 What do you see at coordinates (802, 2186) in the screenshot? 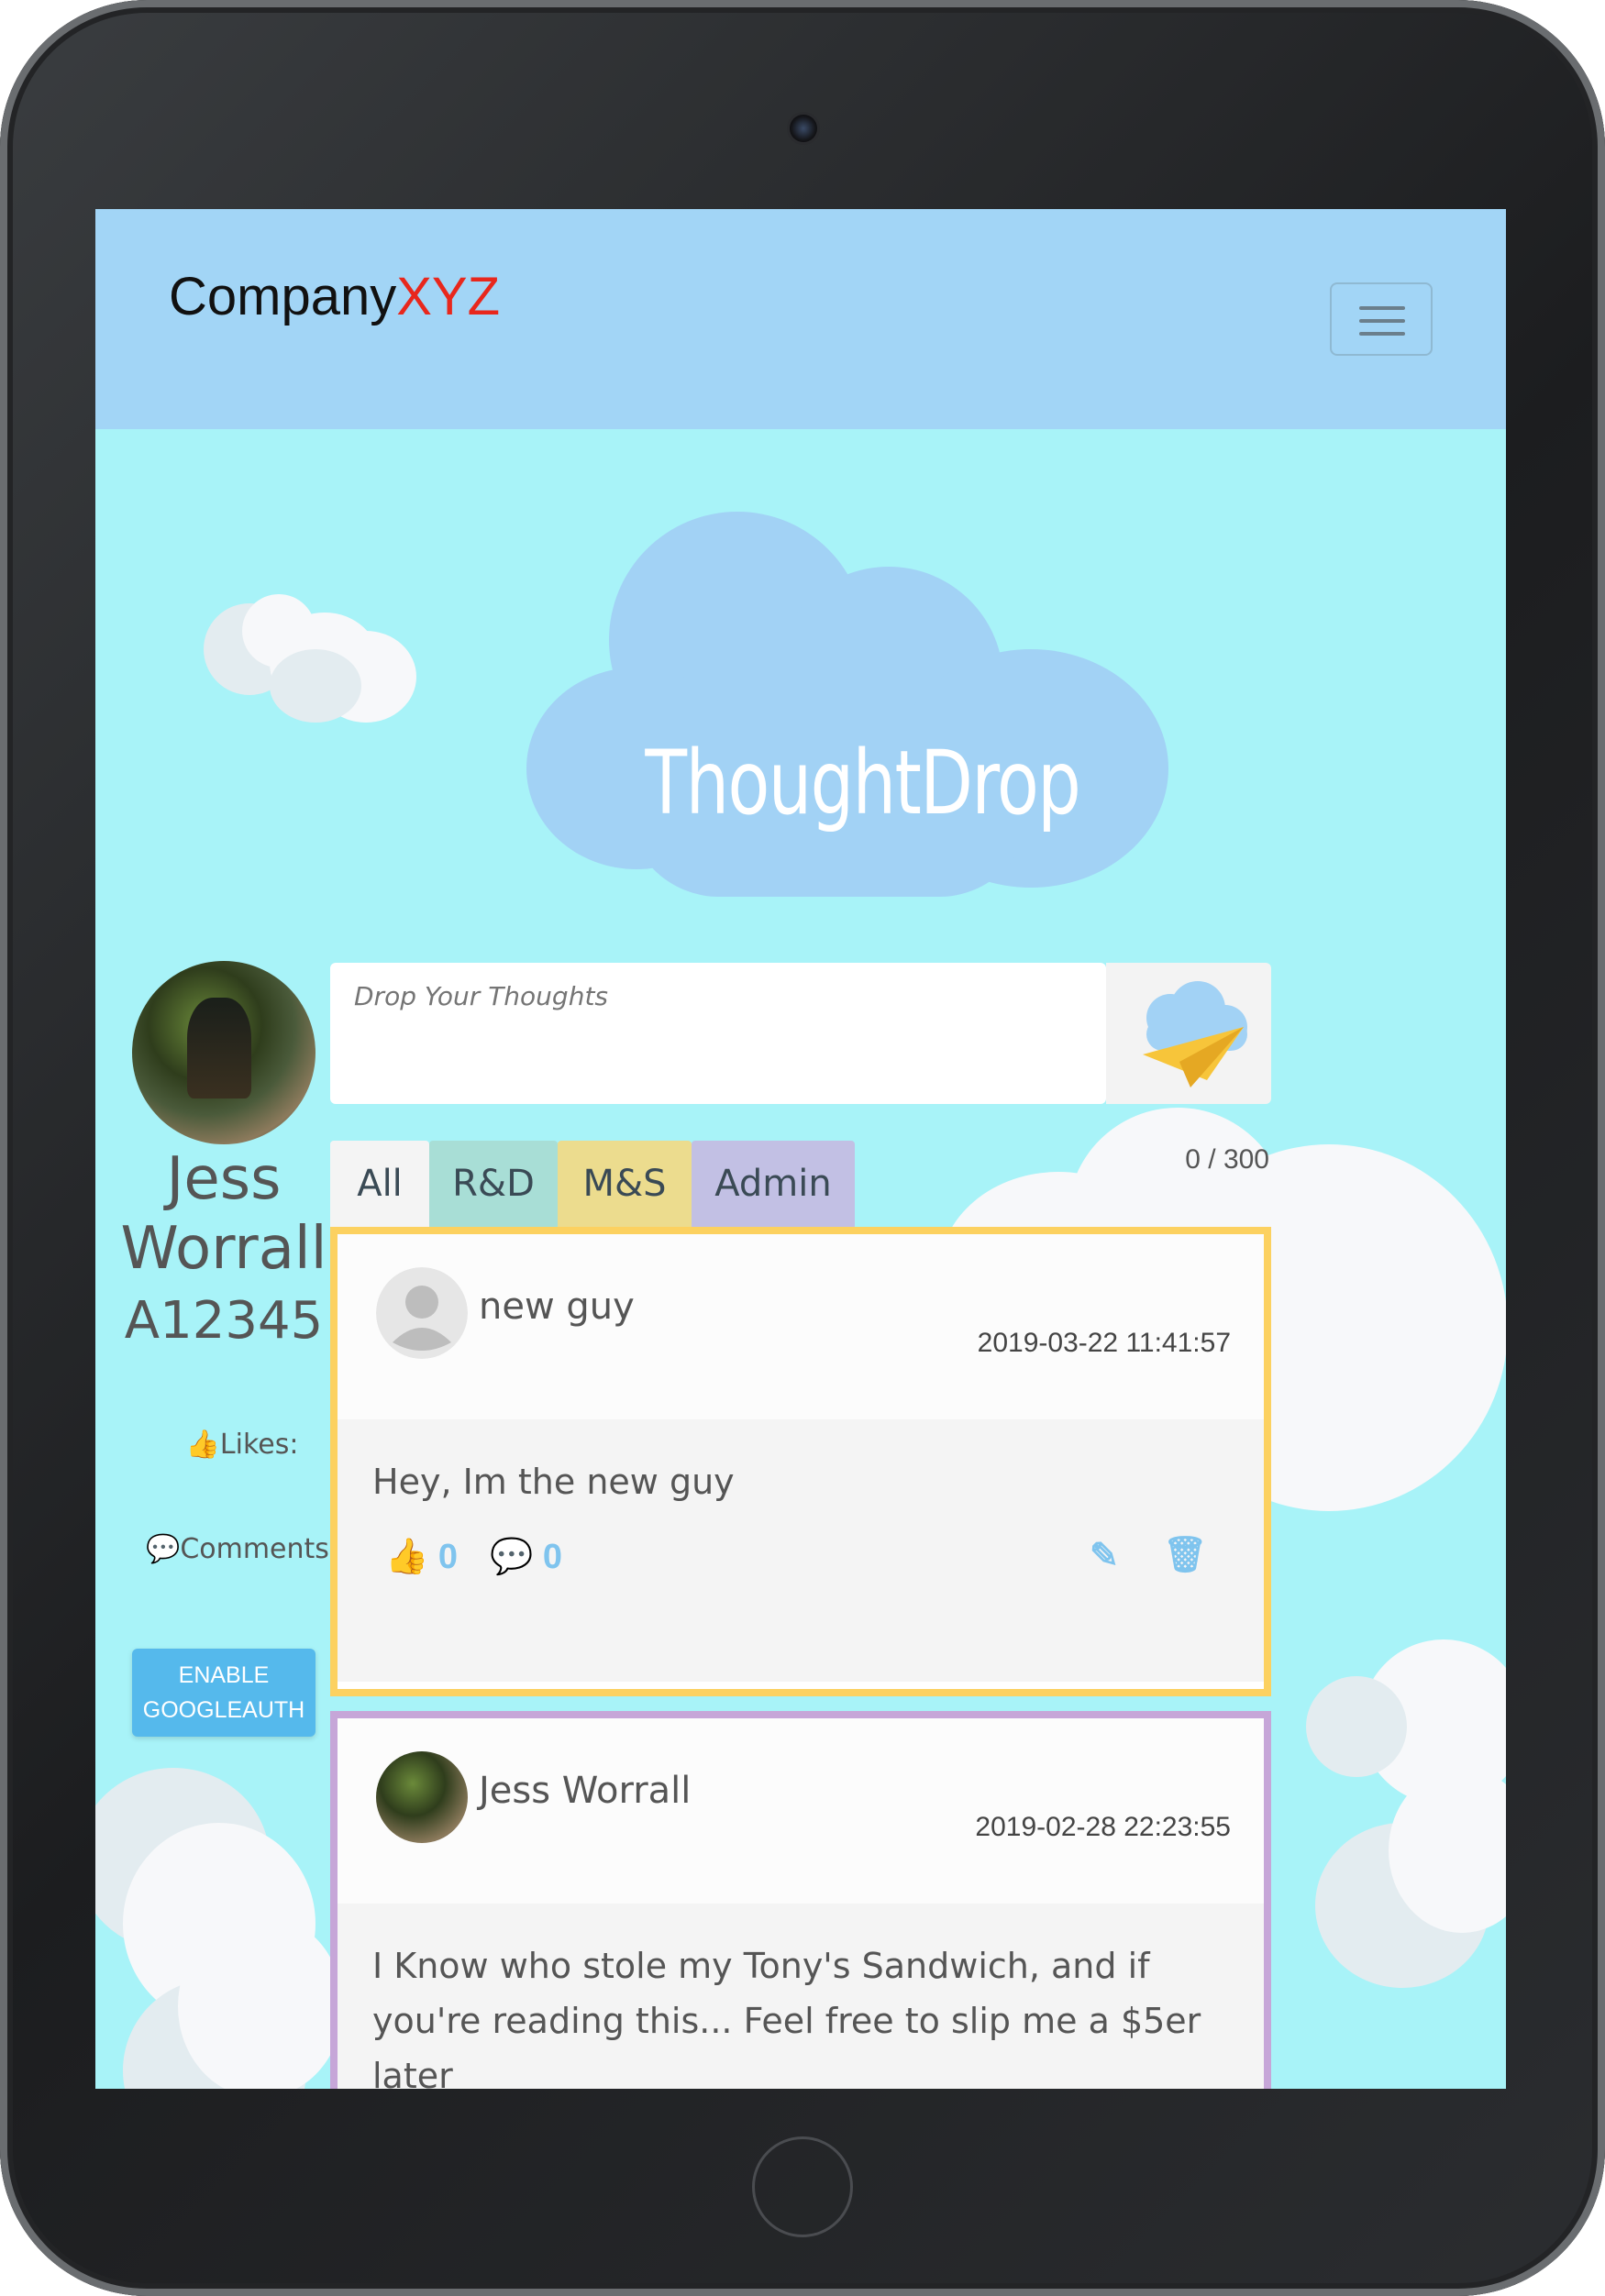
I see `home-button` at bounding box center [802, 2186].